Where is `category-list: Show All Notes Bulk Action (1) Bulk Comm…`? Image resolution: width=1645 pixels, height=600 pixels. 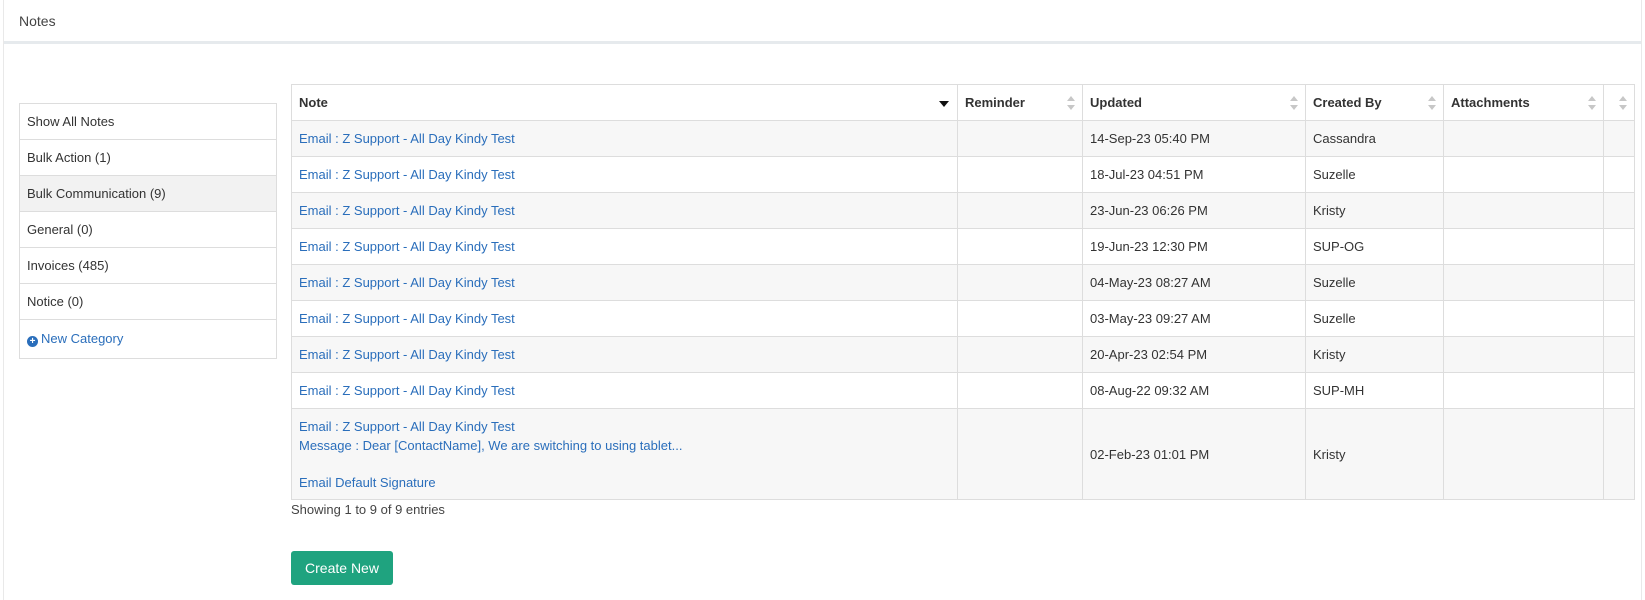
category-list: Show All Notes Bulk Action (1) Bulk Comm… is located at coordinates (148, 231).